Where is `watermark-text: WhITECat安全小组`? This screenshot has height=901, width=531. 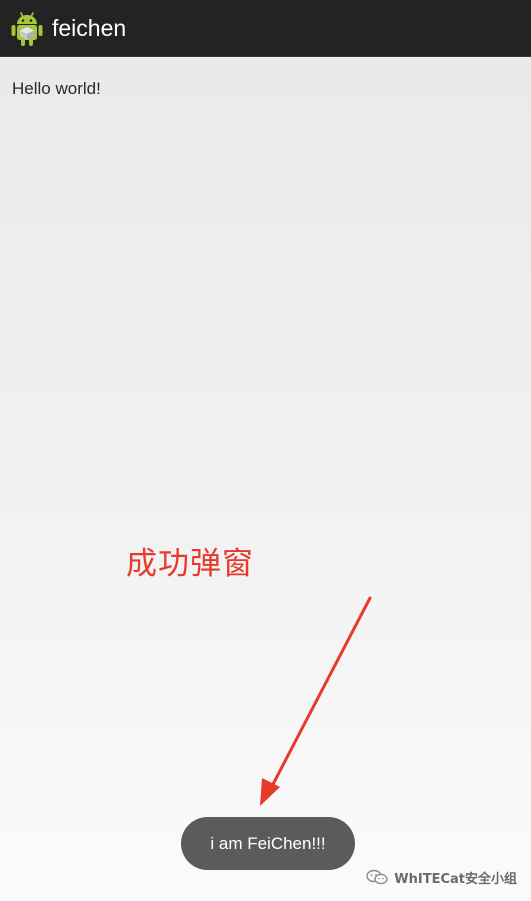 watermark-text: WhITECat安全小组 is located at coordinates (455, 879).